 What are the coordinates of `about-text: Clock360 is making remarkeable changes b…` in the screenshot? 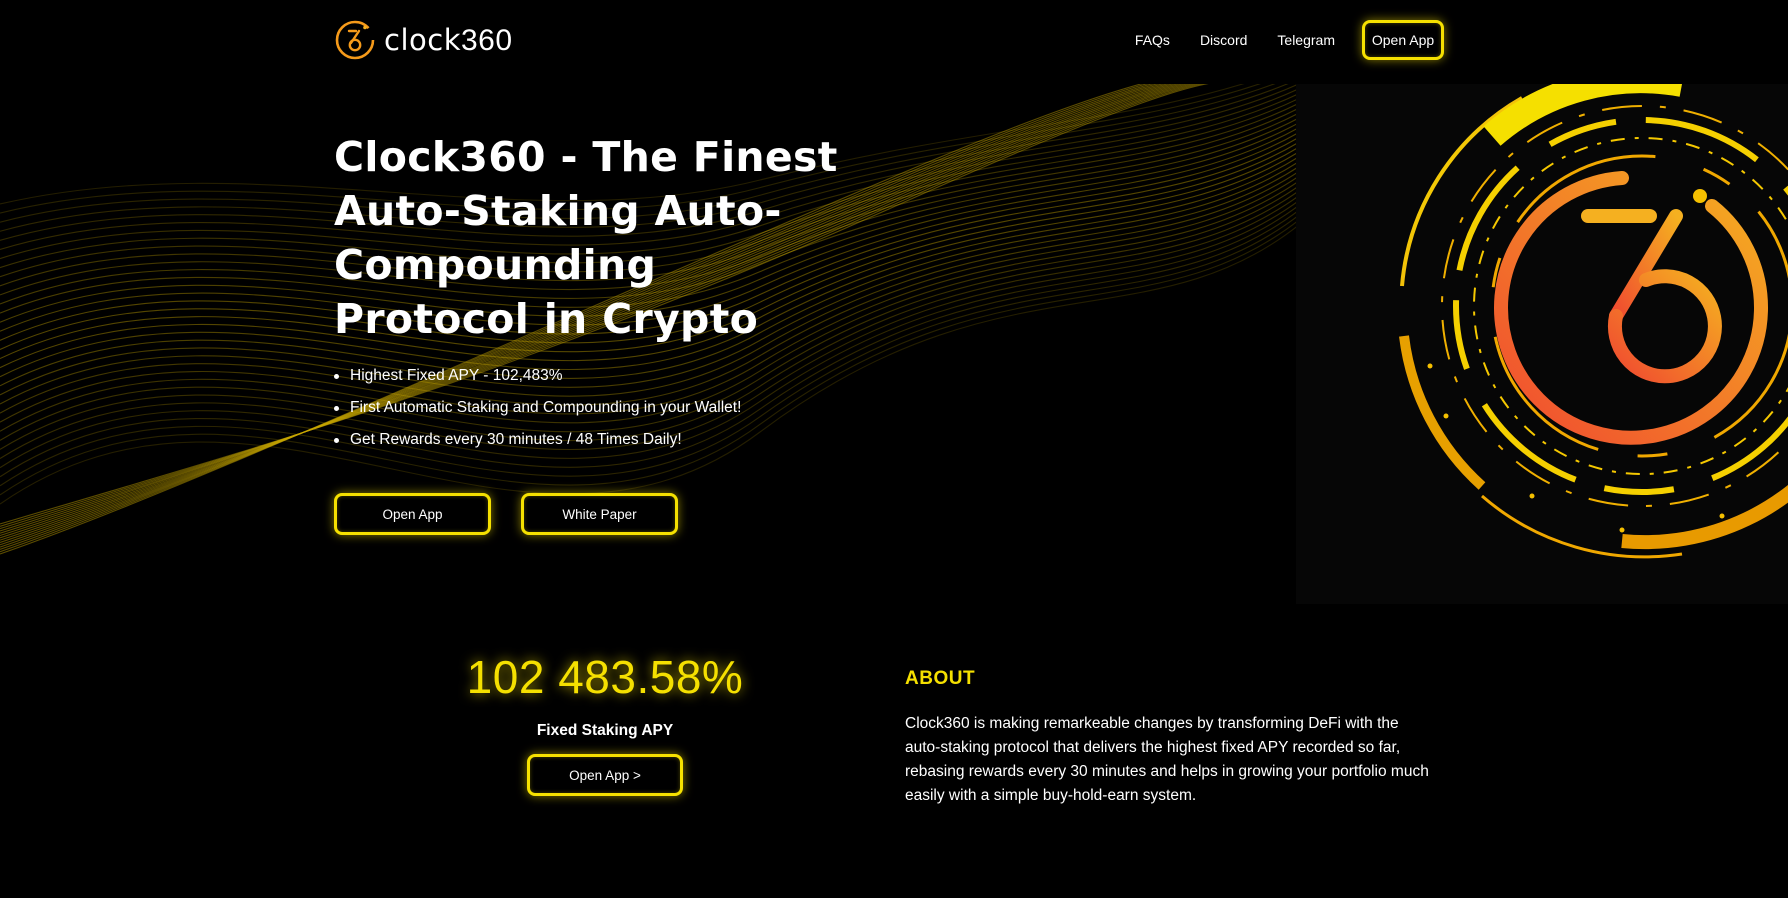 It's located at (1167, 759).